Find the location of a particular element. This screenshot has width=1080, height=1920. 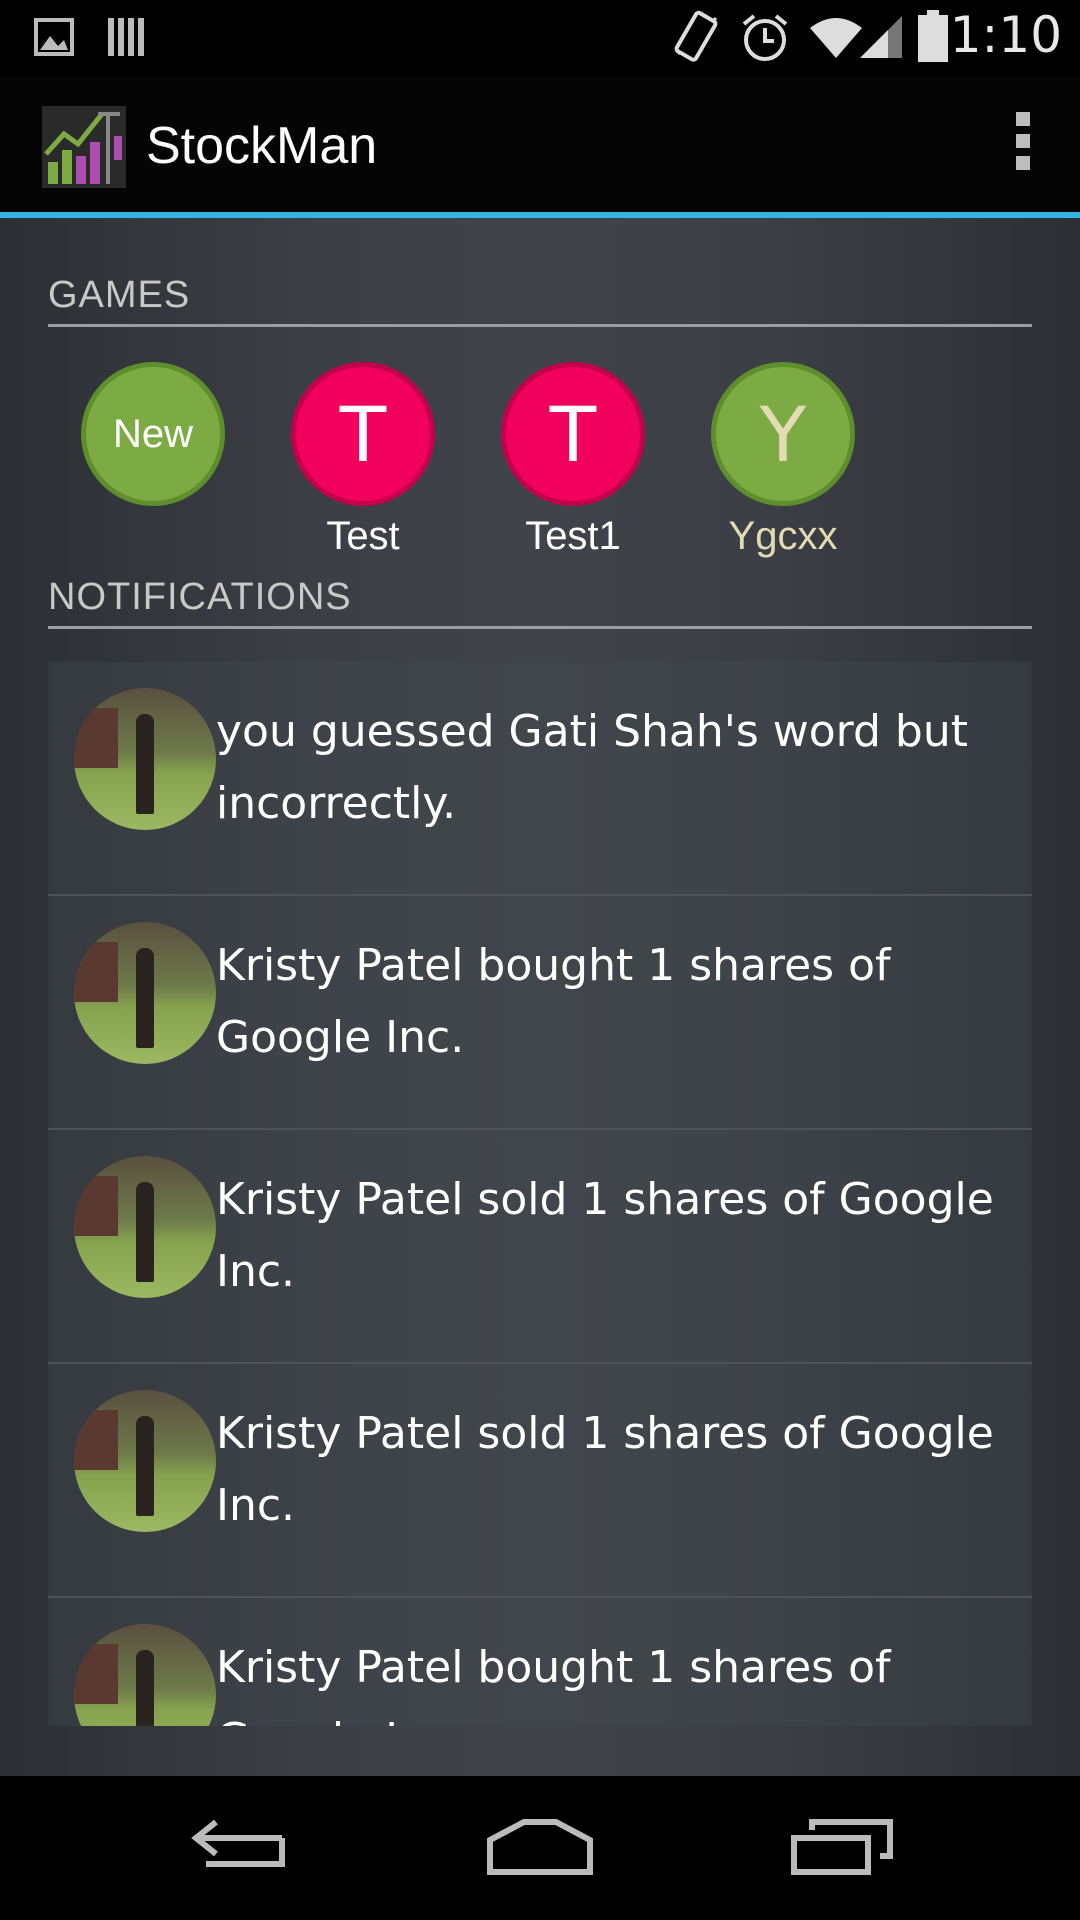

game-ygcxx: Y Ygcxx is located at coordinates (783, 460).